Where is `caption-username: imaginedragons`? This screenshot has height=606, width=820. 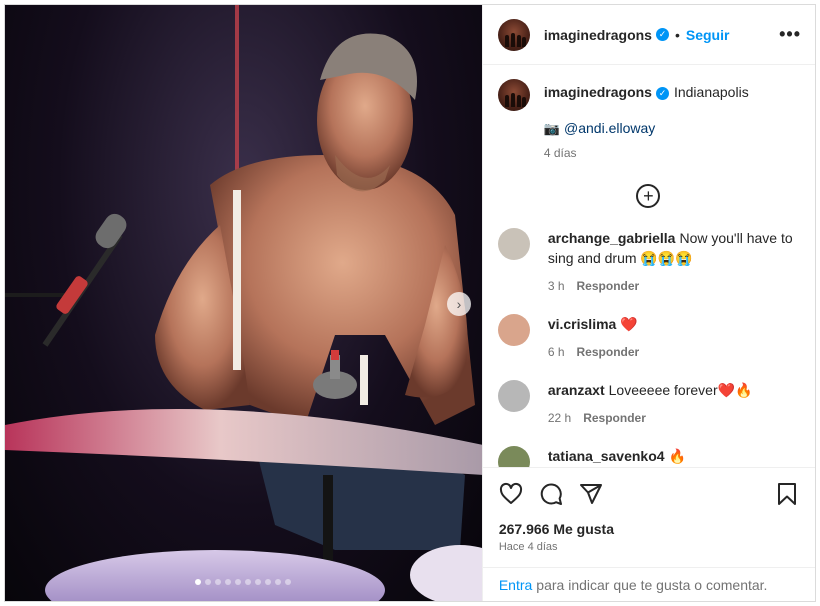
caption-username: imaginedragons is located at coordinates (598, 92).